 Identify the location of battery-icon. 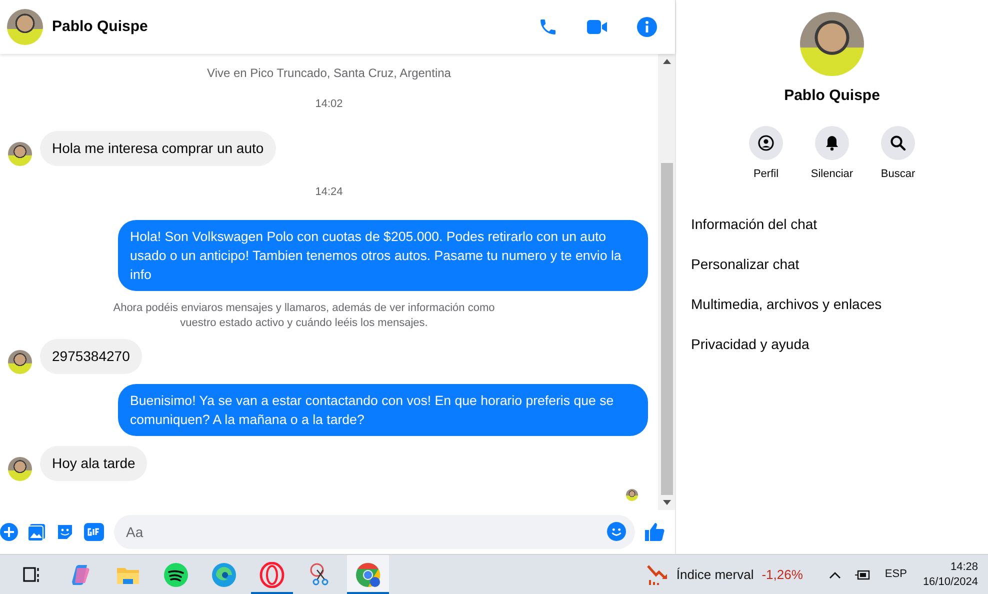
(862, 575).